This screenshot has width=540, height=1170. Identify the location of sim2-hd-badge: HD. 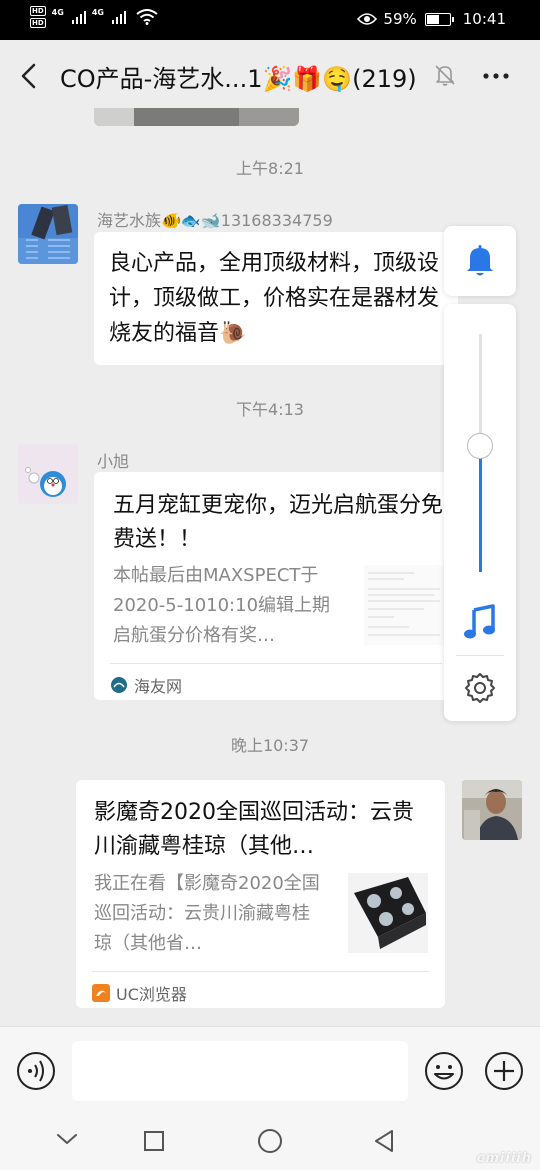
(38, 23).